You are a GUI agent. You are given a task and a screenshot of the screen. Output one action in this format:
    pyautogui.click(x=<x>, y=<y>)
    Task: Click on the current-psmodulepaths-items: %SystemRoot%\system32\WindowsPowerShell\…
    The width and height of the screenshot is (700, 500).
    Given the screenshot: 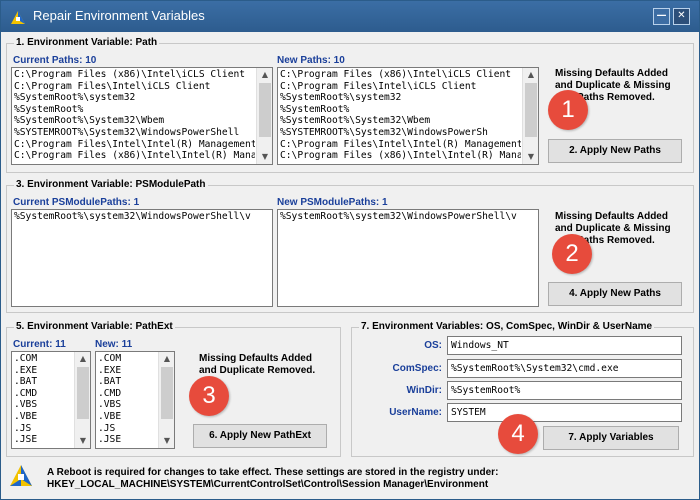 What is the action you would take?
    pyautogui.click(x=142, y=217)
    